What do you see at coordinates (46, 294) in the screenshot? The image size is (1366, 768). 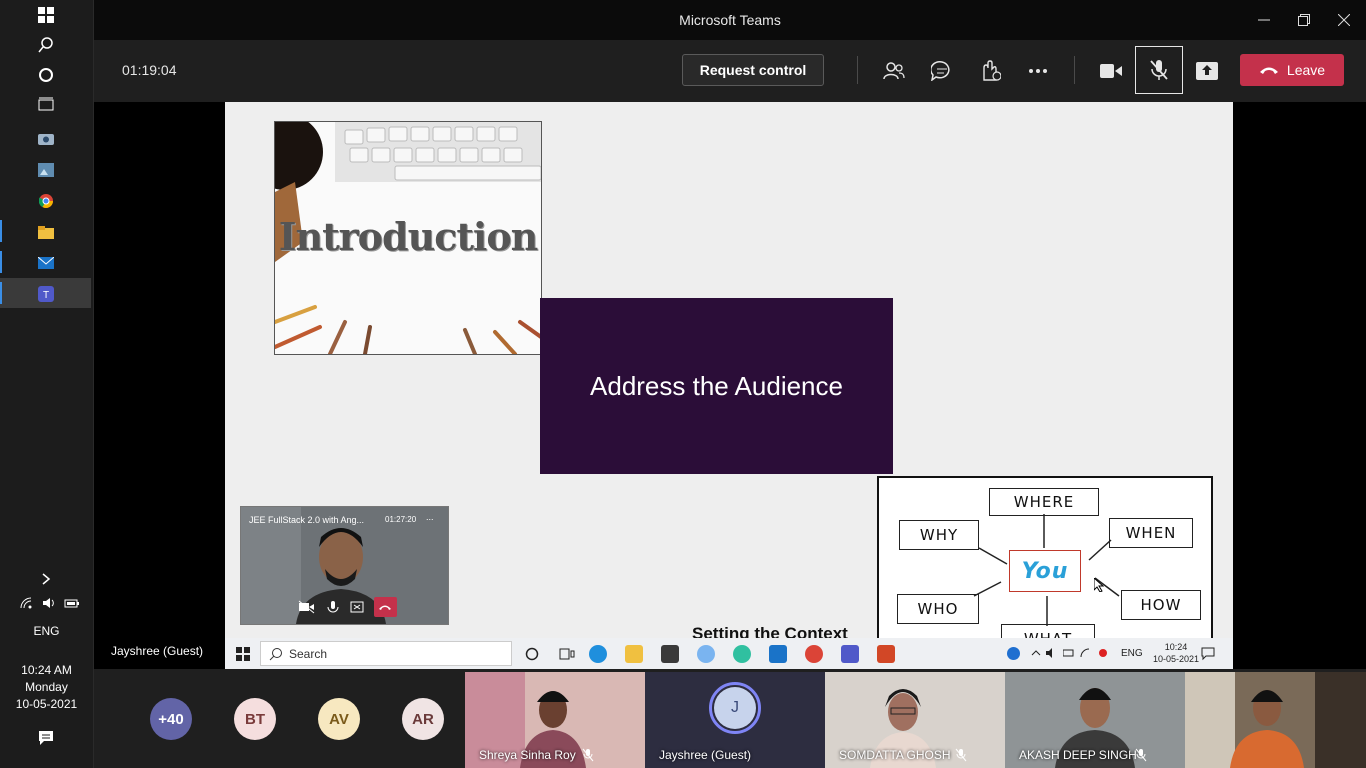 I see `teams-icon: T` at bounding box center [46, 294].